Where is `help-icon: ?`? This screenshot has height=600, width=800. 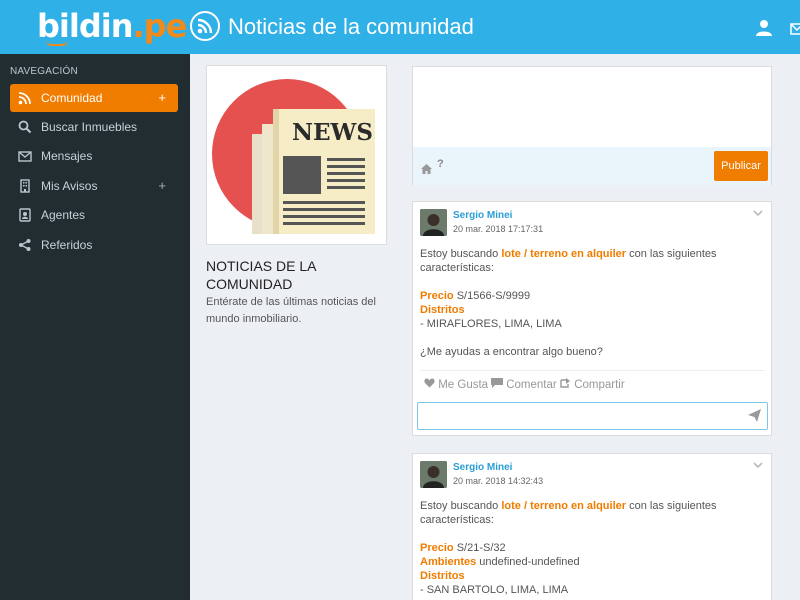
help-icon: ? is located at coordinates (440, 164).